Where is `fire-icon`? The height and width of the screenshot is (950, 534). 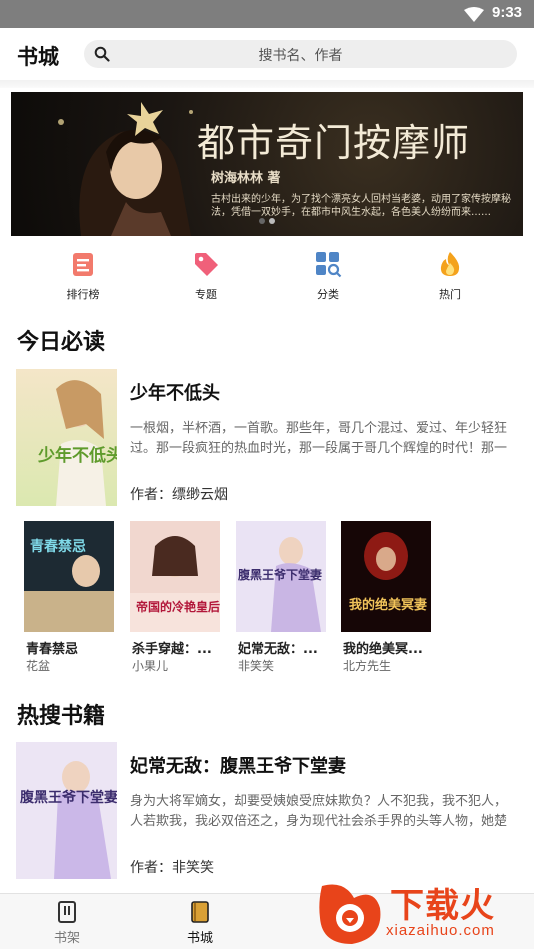 fire-icon is located at coordinates (450, 264).